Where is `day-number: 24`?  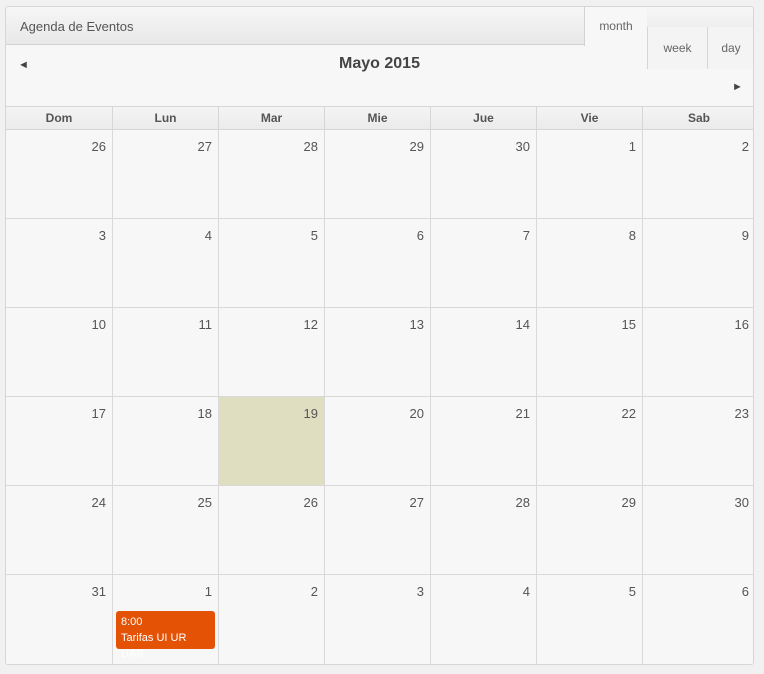 day-number: 24 is located at coordinates (98, 502).